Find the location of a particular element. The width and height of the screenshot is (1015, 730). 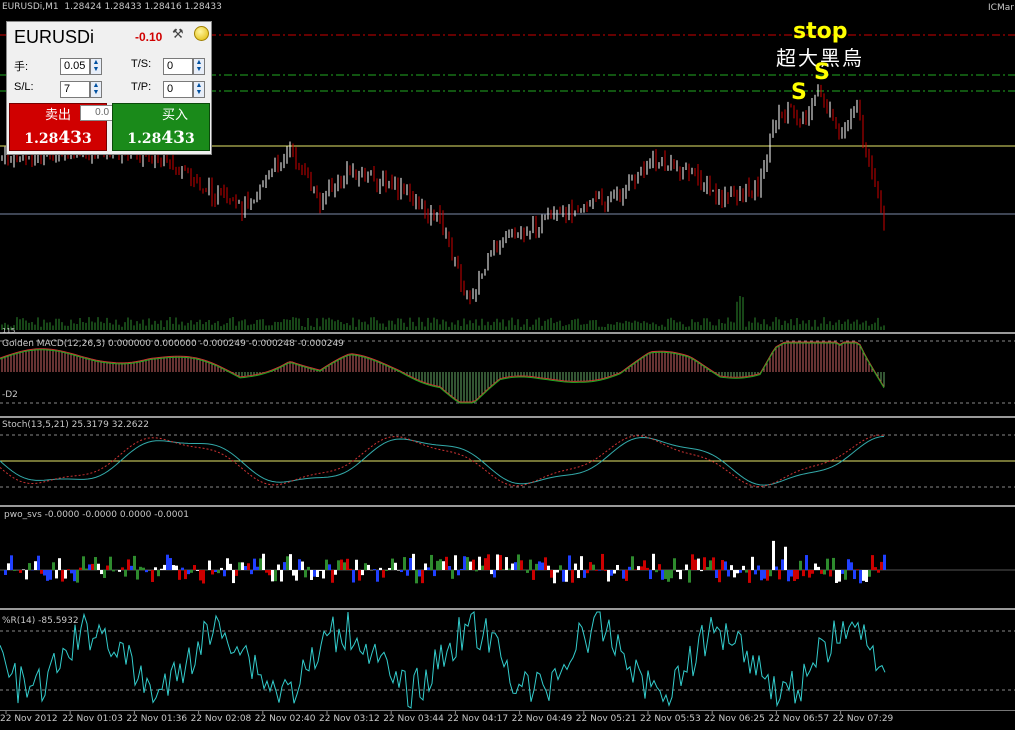

time-axis-label: 22 Nov 04:49 is located at coordinates (542, 719).